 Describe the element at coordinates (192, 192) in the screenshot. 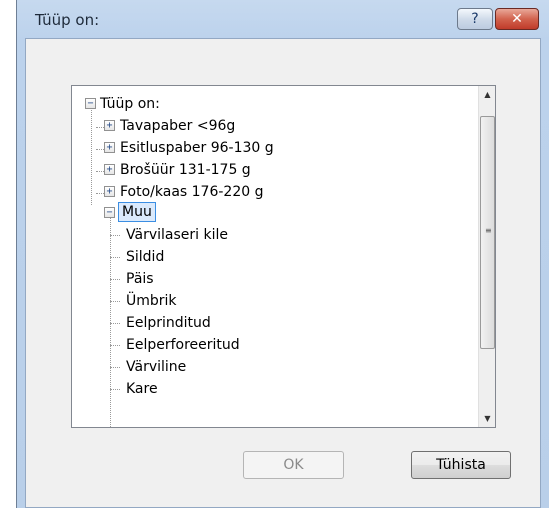

I see `tree-item-group: Foto/kaas 176-220 g` at that location.